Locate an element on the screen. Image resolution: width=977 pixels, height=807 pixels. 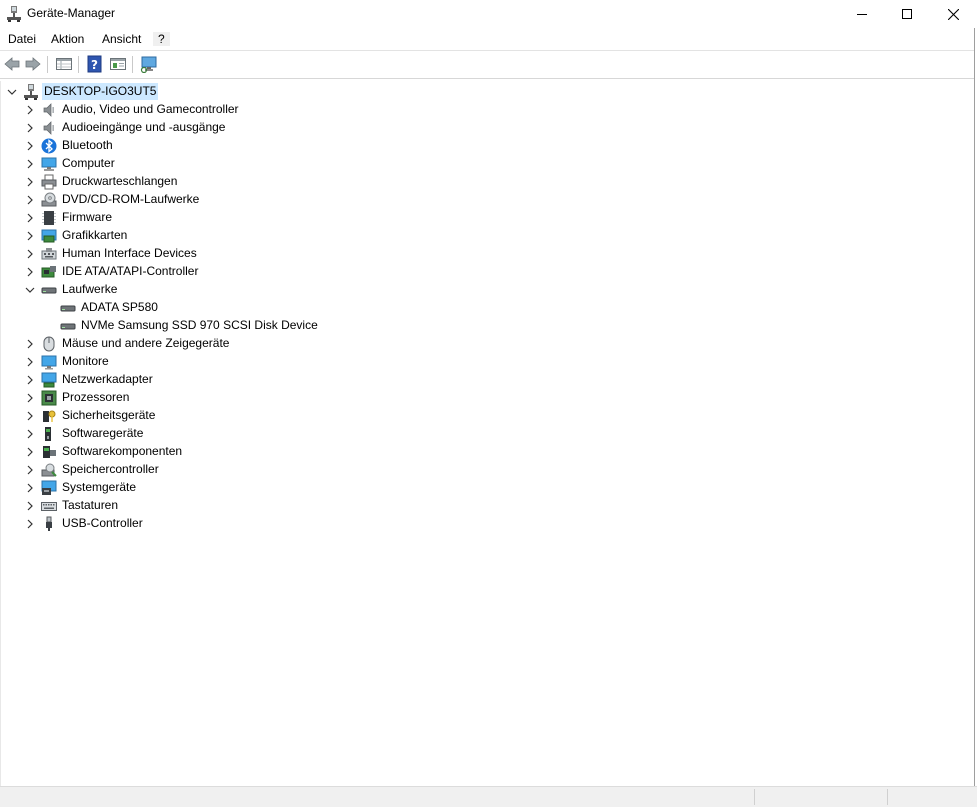
title-bar: Geräte-Manager is located at coordinates (488, 14).